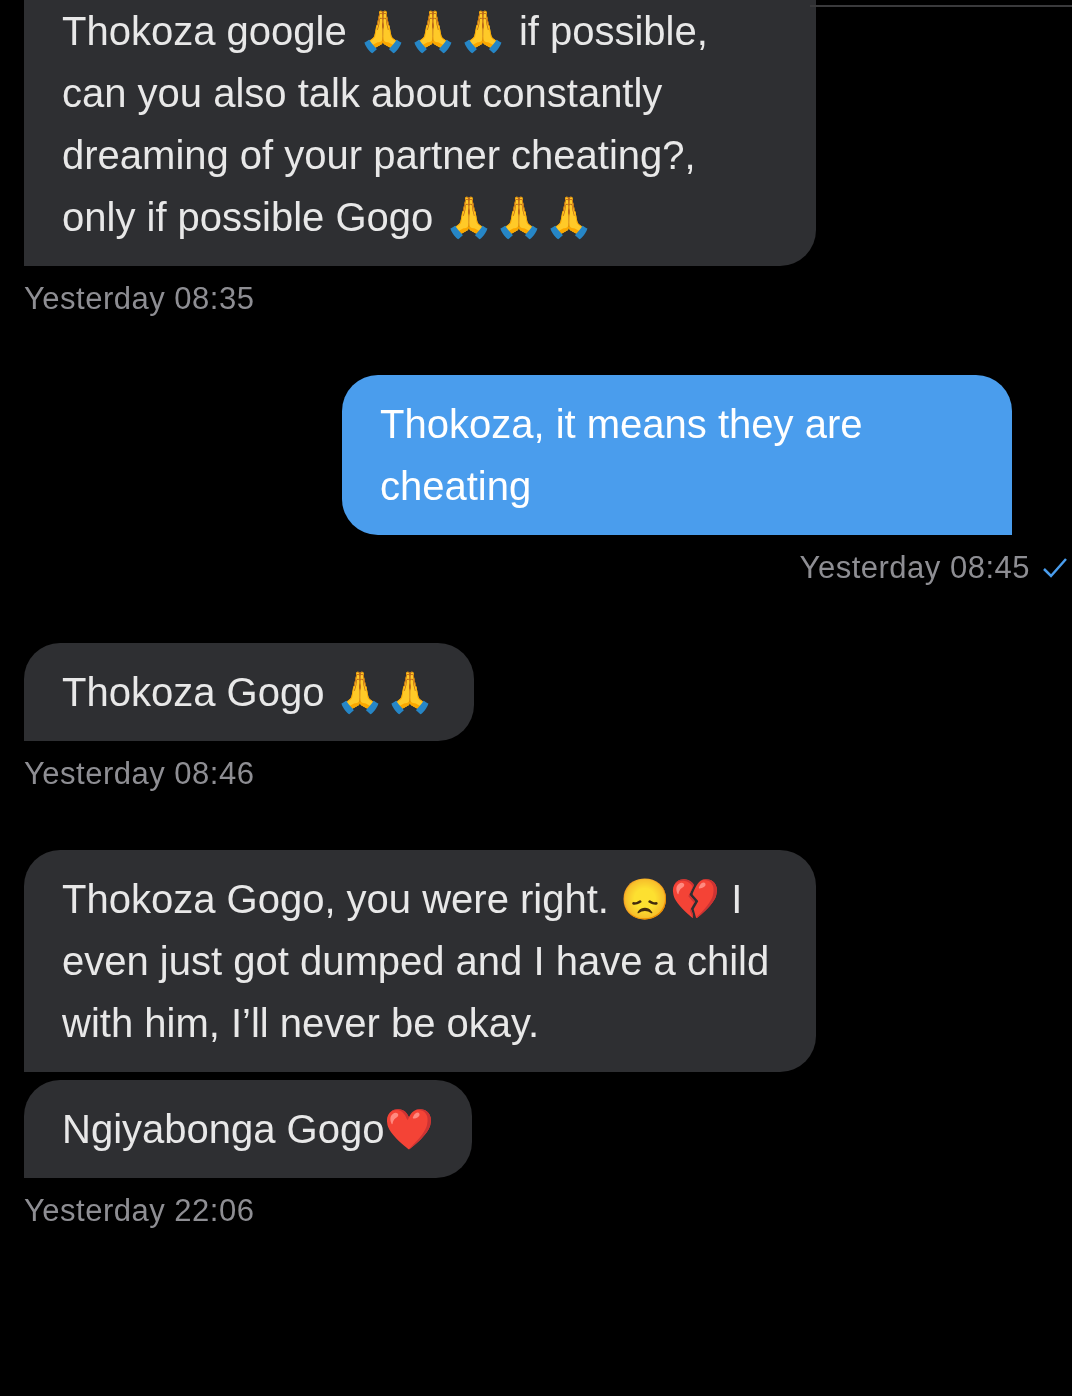 The width and height of the screenshot is (1072, 1396). Describe the element at coordinates (139, 774) in the screenshot. I see `message-timestamp: Yesterday 08:46` at that location.